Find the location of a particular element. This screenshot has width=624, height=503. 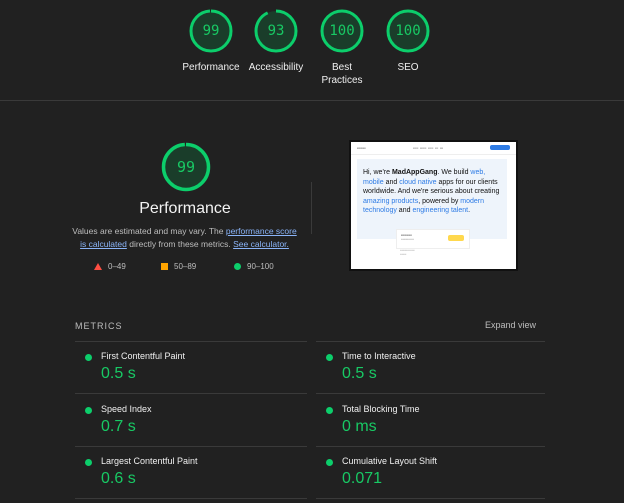

hero-engineering: engineering talent is located at coordinates (440, 211).